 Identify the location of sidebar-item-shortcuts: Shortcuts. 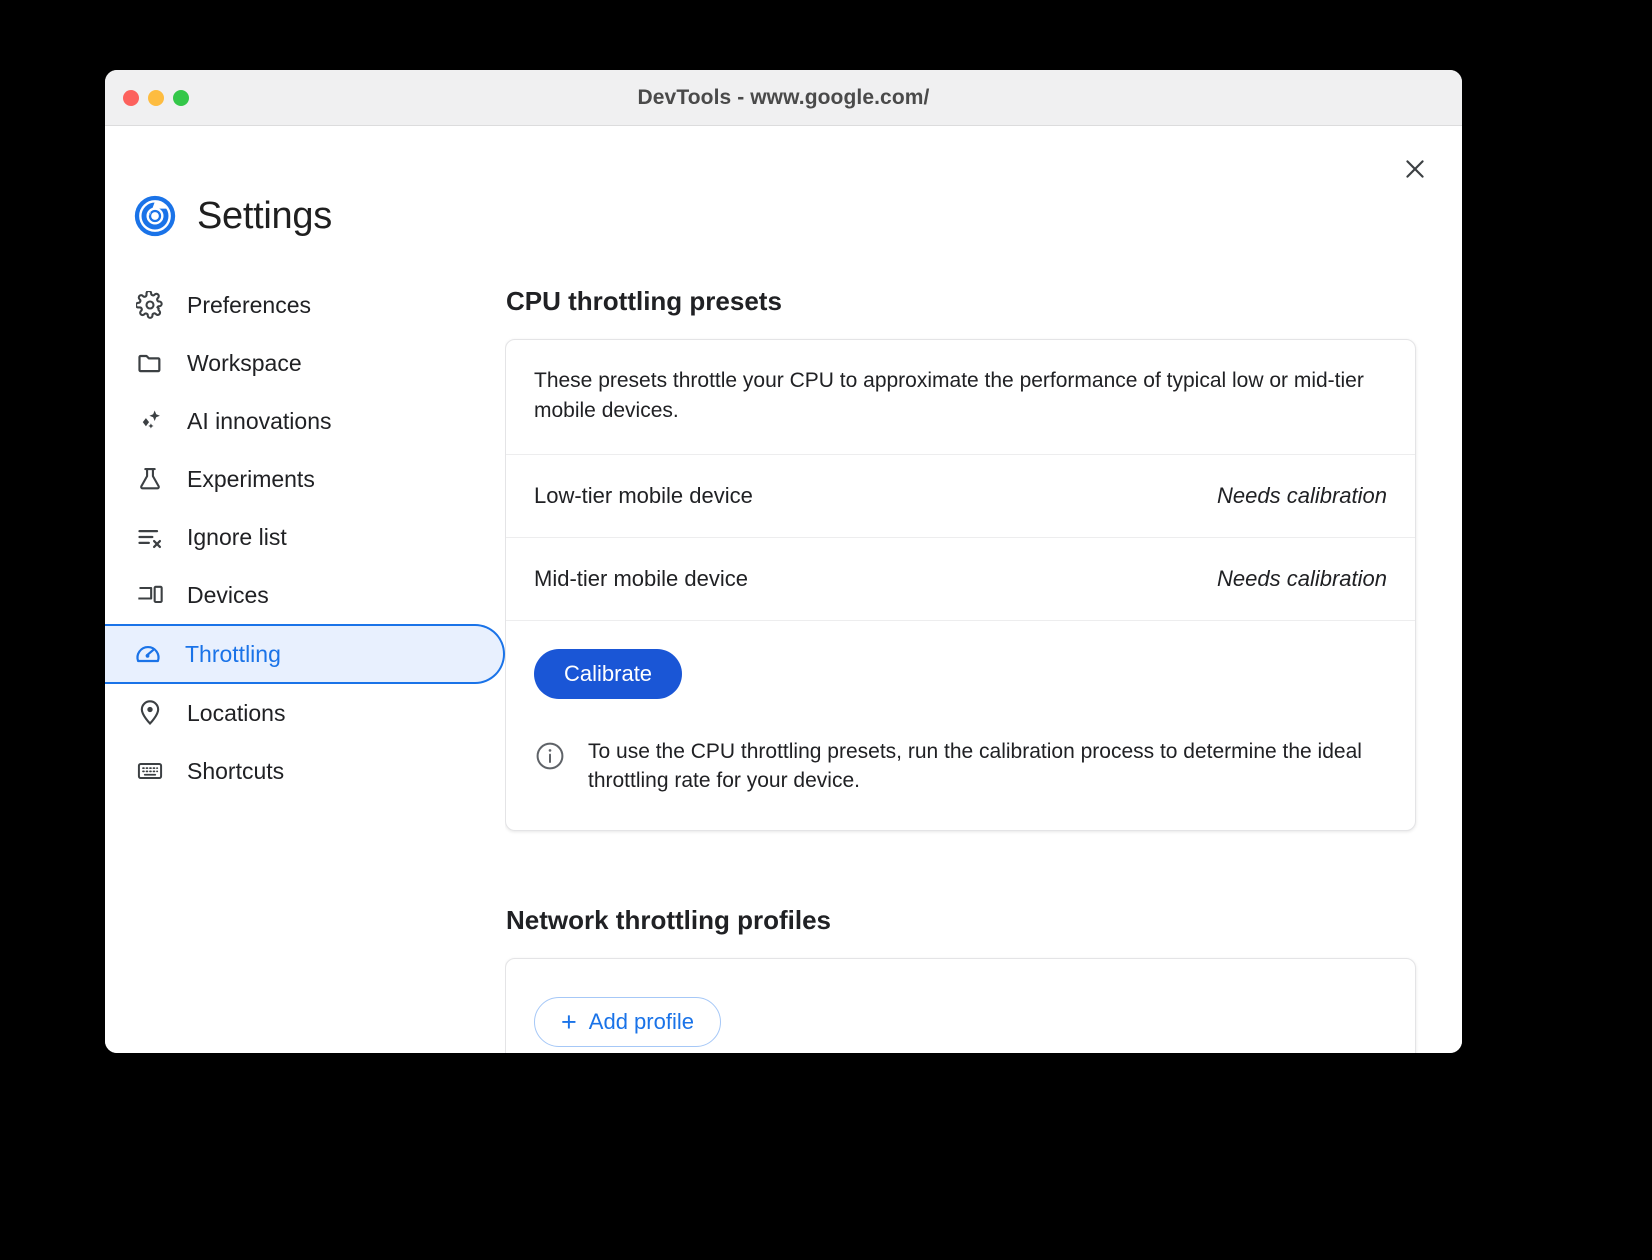
(305, 771).